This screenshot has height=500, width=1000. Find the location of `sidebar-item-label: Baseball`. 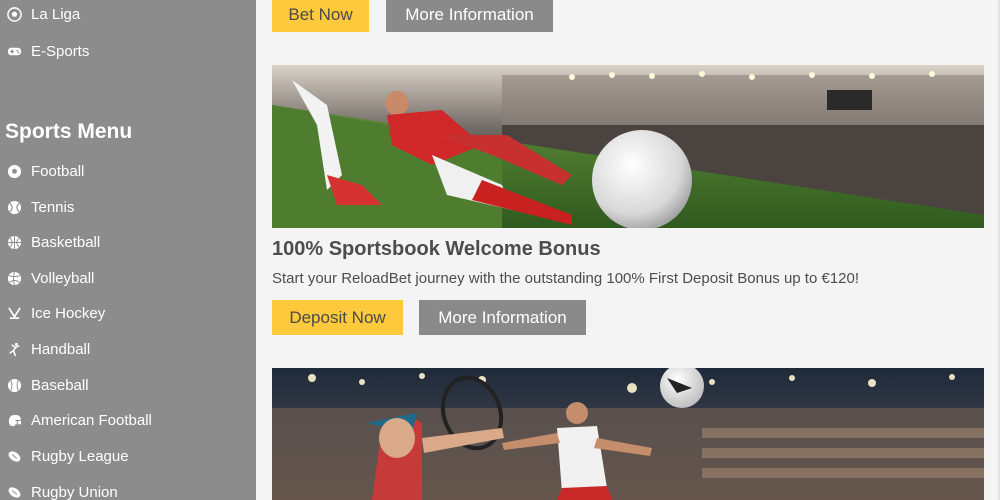

sidebar-item-label: Baseball is located at coordinates (60, 385).